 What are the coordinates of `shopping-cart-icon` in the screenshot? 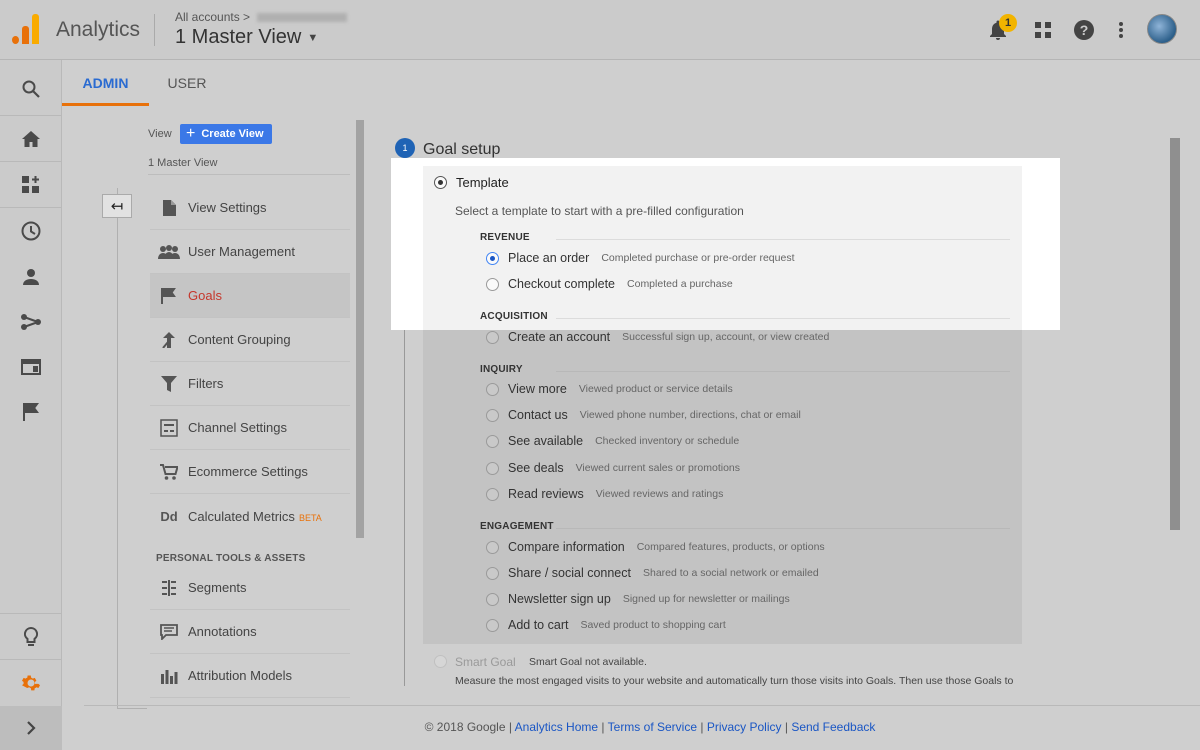 It's located at (169, 471).